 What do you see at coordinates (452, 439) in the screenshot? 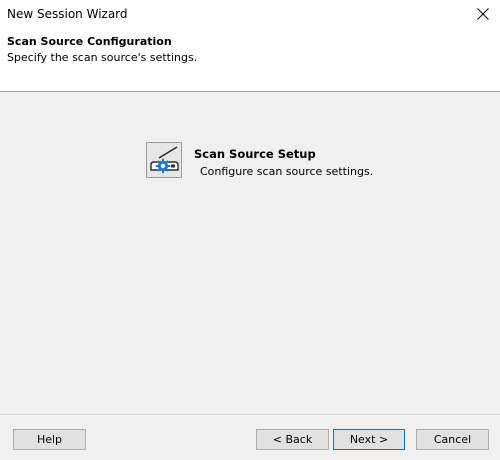
I see `cancel-button: Cancel` at bounding box center [452, 439].